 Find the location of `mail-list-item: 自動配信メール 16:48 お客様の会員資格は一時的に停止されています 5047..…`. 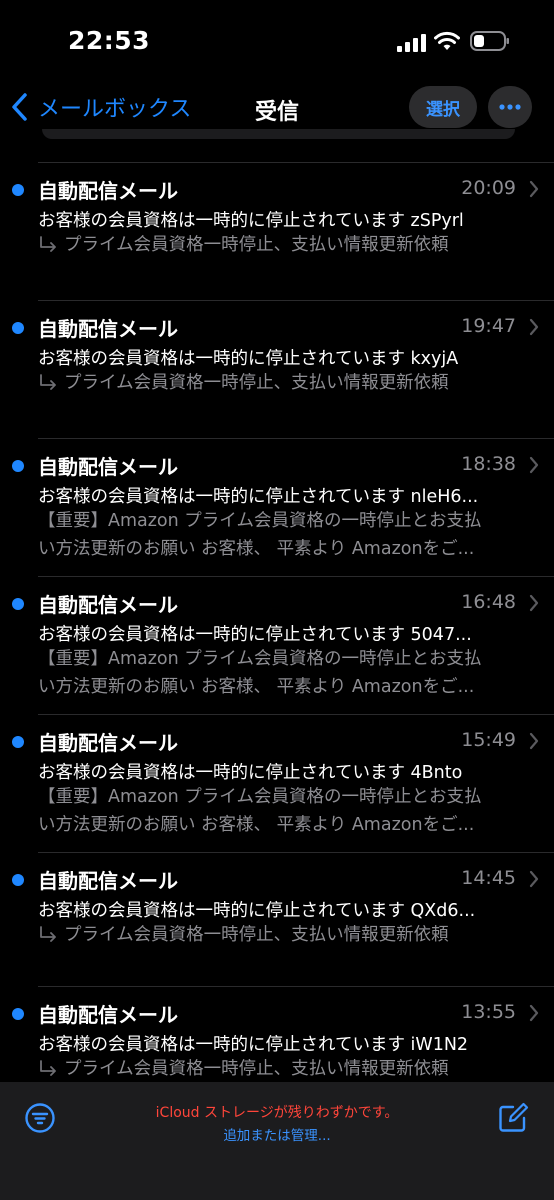

mail-list-item: 自動配信メール 16:48 お客様の会員資格は一時的に停止されています 5047..… is located at coordinates (283, 645).